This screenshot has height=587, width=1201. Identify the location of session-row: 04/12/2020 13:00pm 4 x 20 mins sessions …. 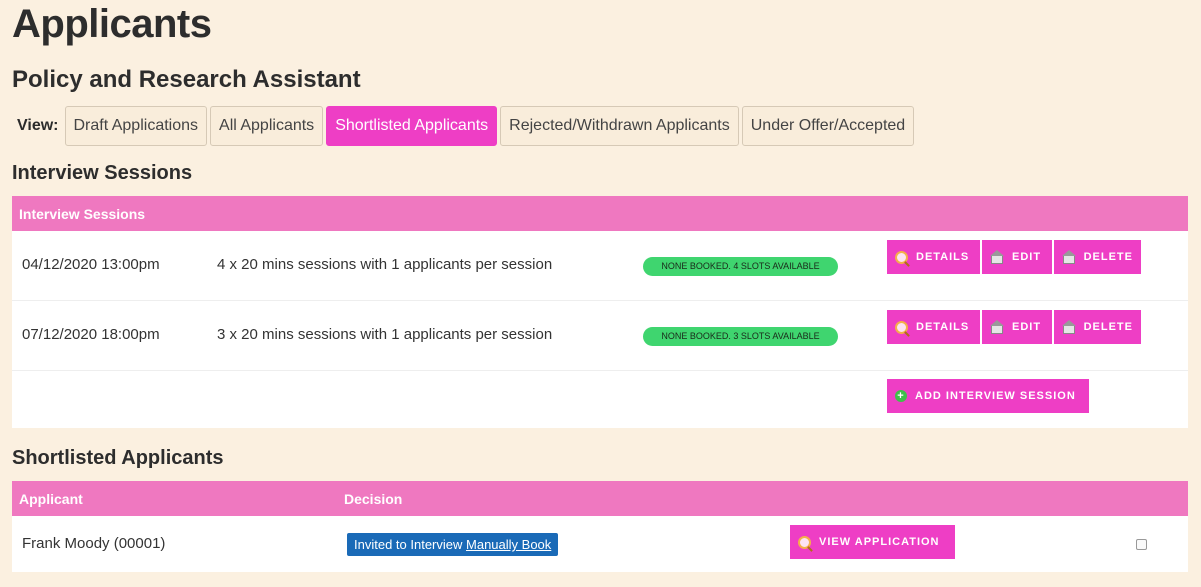
(600, 266).